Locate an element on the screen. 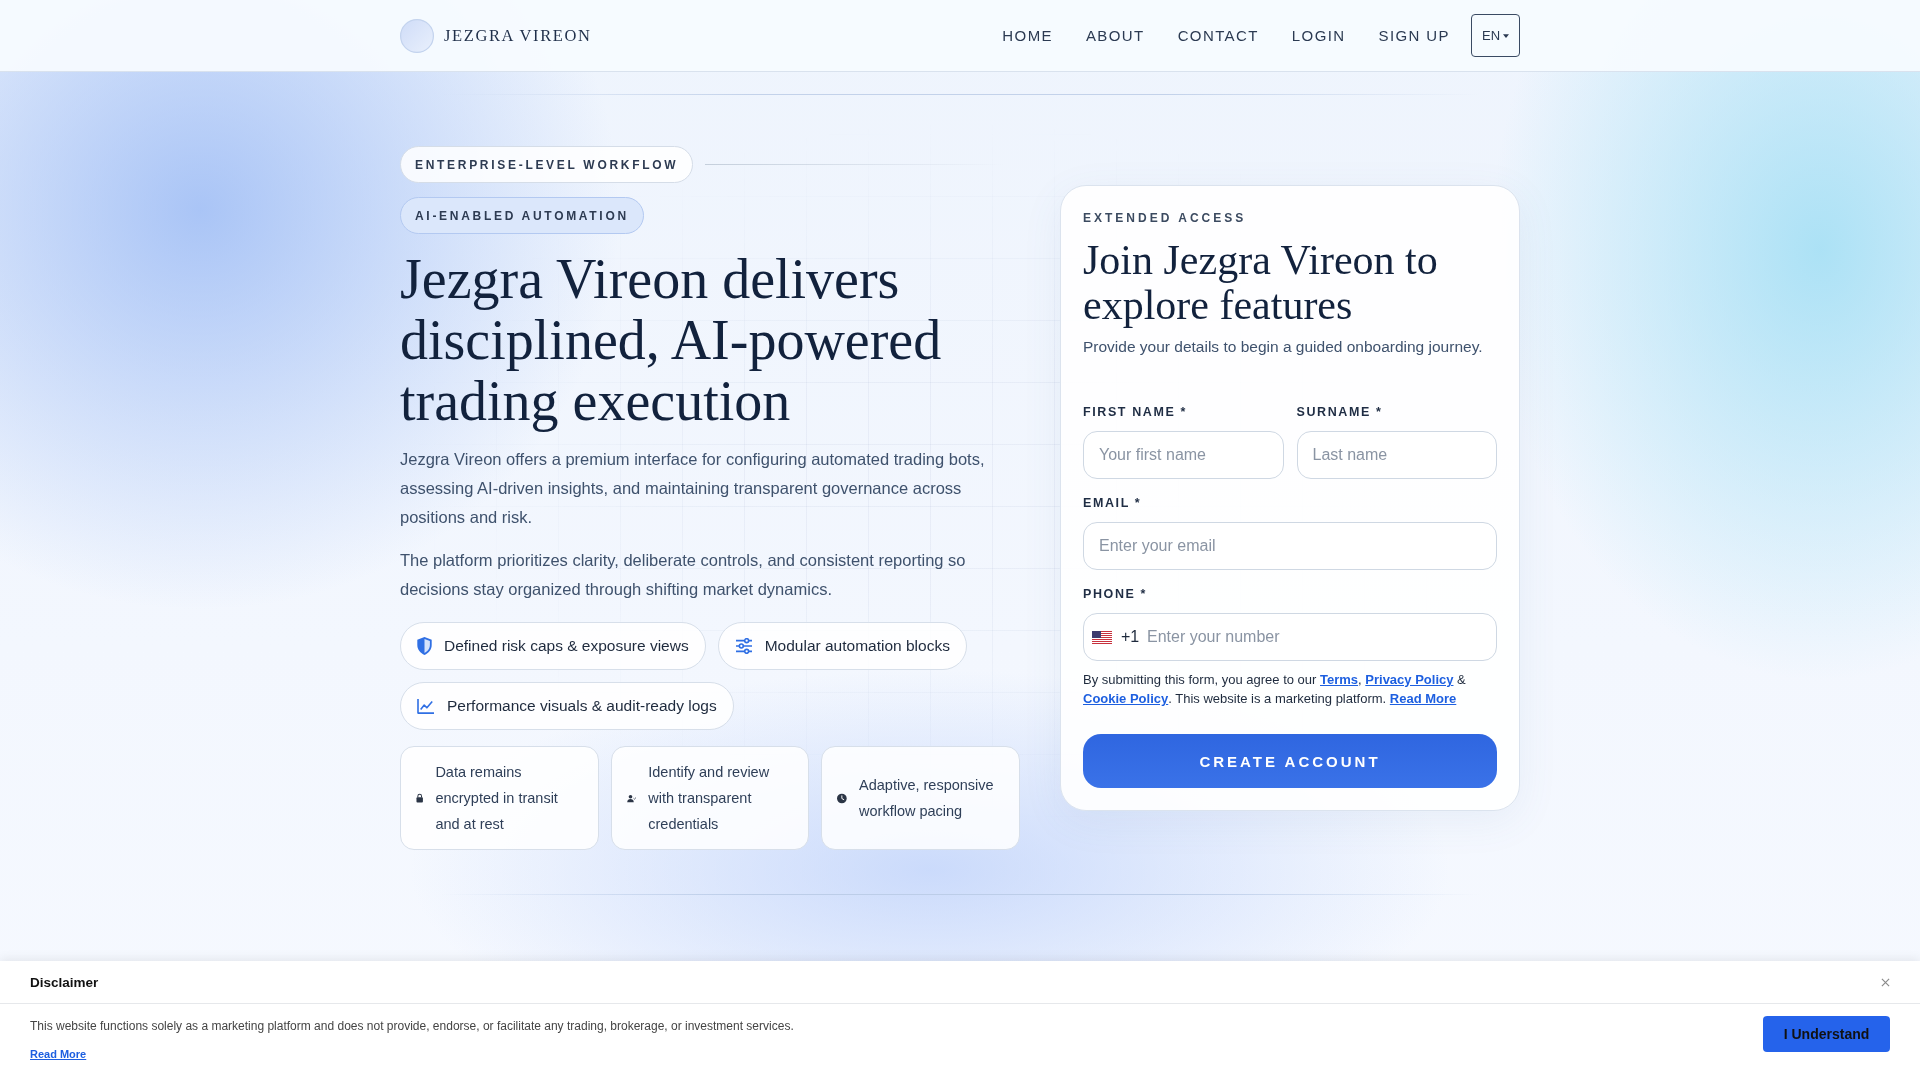 This screenshot has height=1080, width=1920. form-eyebrow: EXTENDED ACCESS is located at coordinates (1165, 218).